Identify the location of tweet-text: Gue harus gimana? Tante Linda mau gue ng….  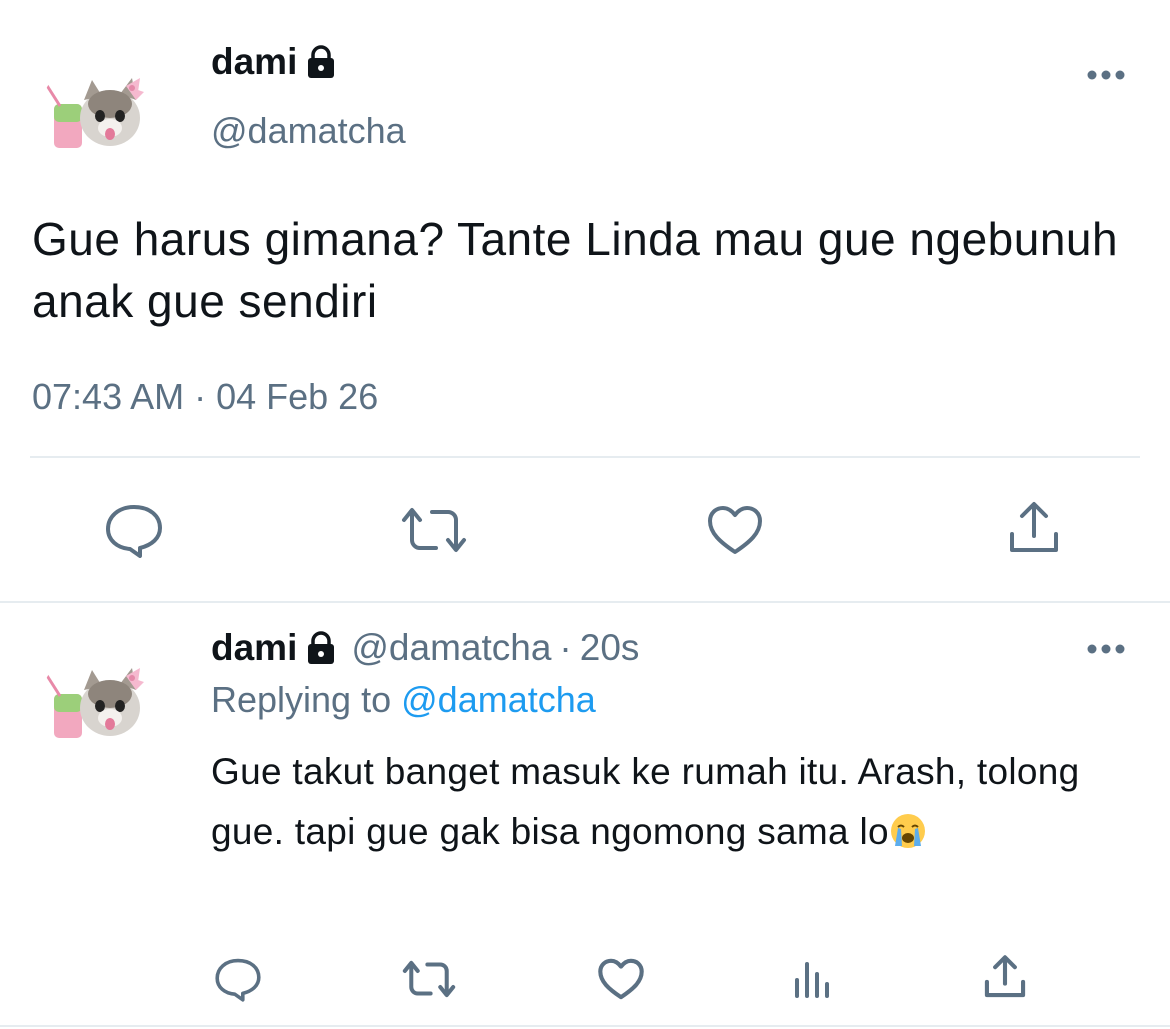
(575, 270).